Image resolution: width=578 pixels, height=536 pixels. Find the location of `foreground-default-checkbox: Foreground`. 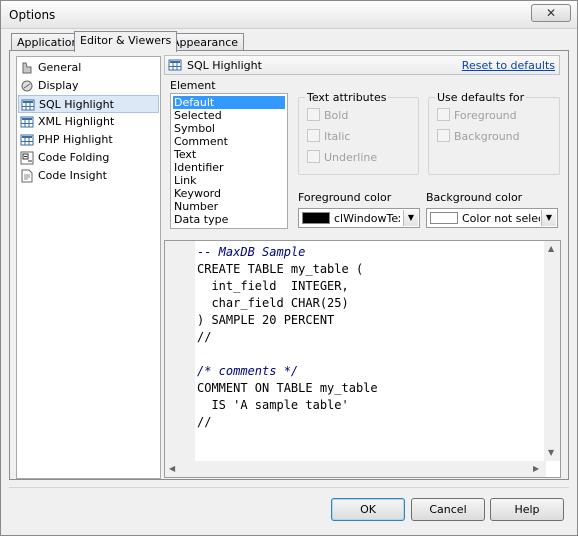

foreground-default-checkbox: Foreground is located at coordinates (477, 115).